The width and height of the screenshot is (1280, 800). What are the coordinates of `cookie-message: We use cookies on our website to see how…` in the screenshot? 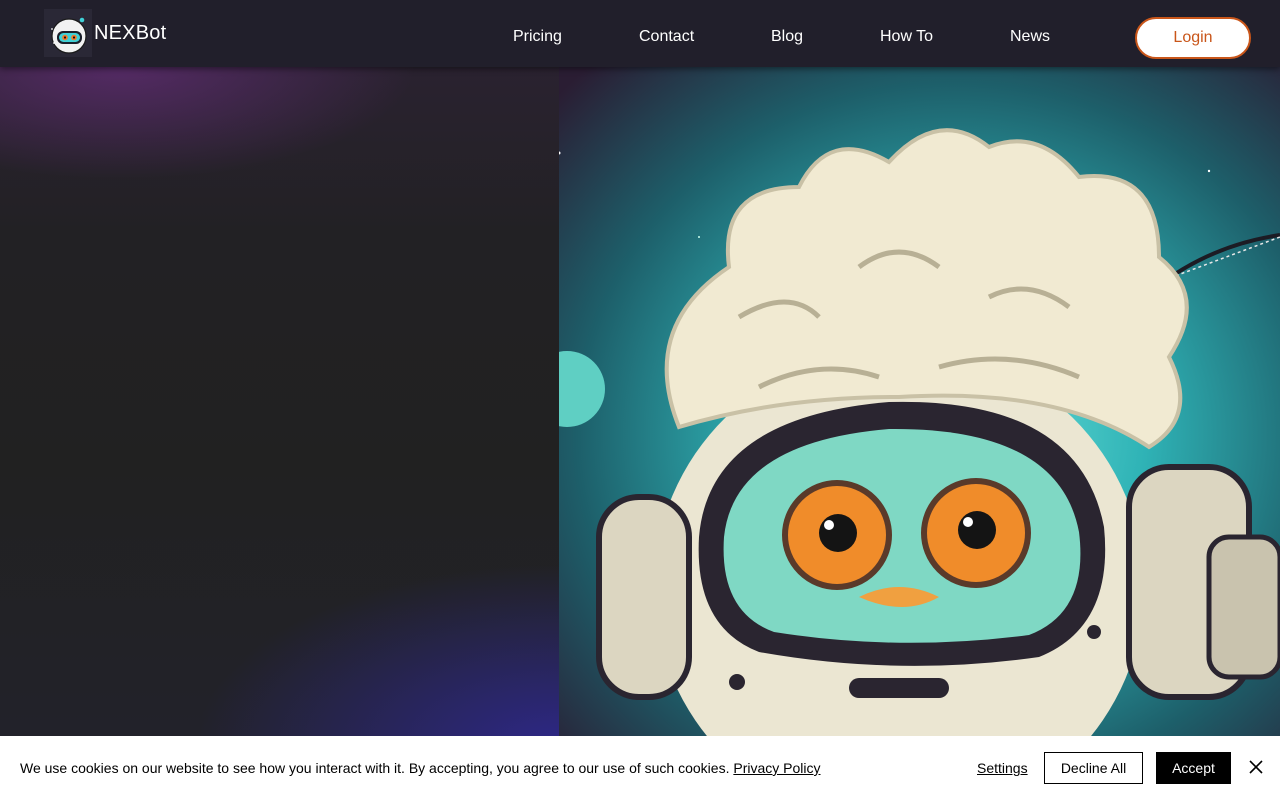 It's located at (420, 768).